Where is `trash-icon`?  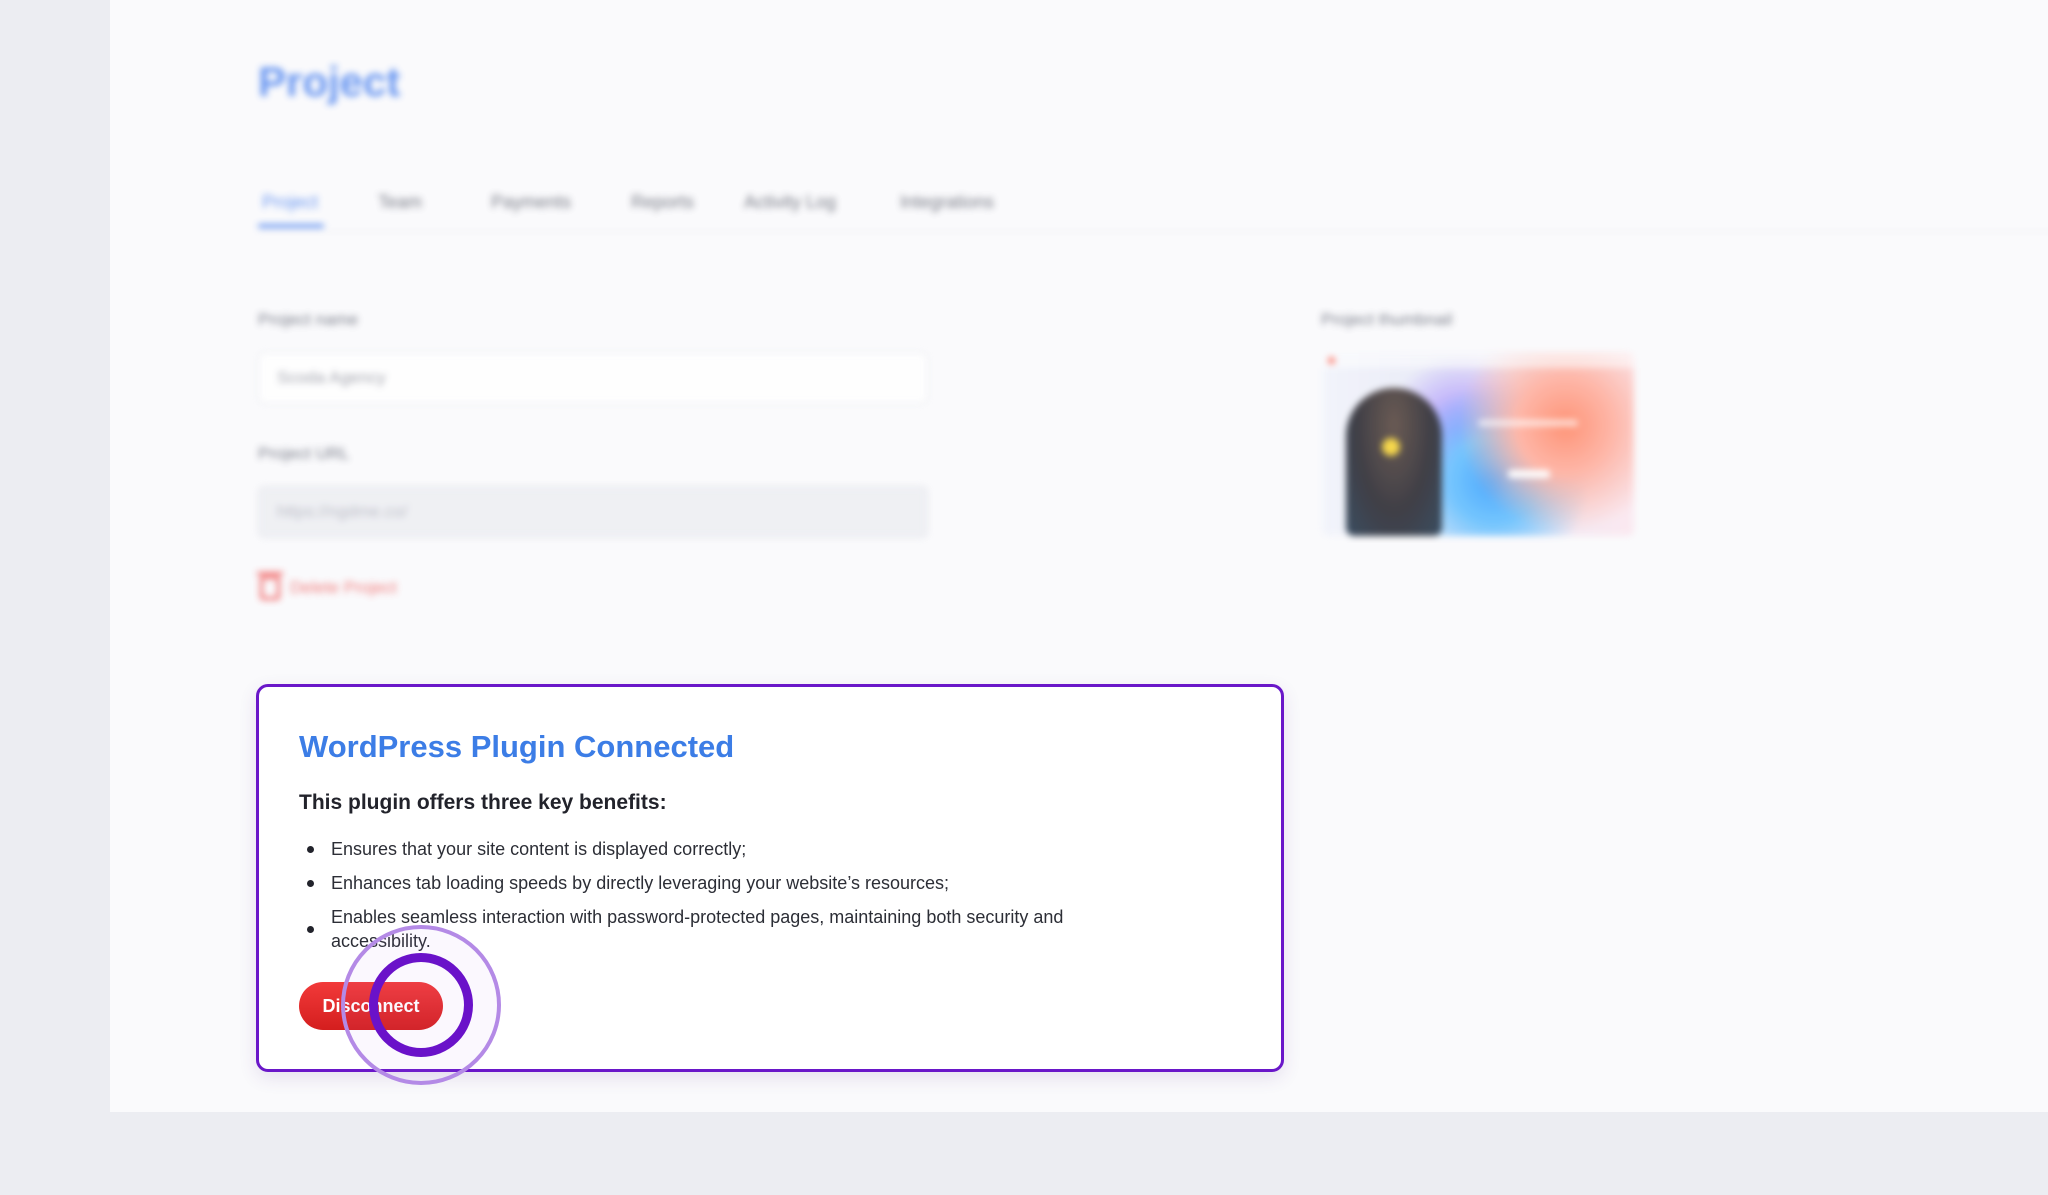
trash-icon is located at coordinates (270, 586).